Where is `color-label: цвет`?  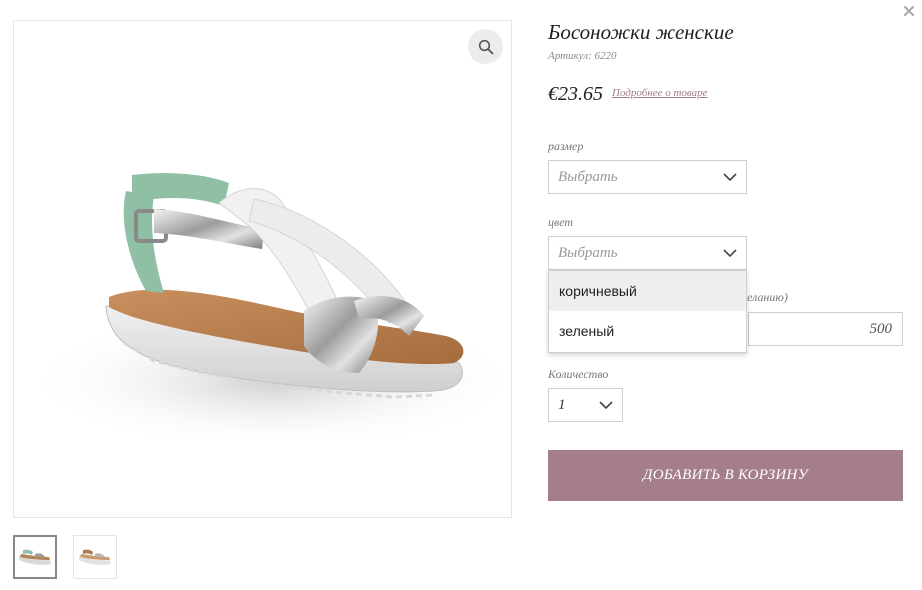 color-label: цвет is located at coordinates (561, 222).